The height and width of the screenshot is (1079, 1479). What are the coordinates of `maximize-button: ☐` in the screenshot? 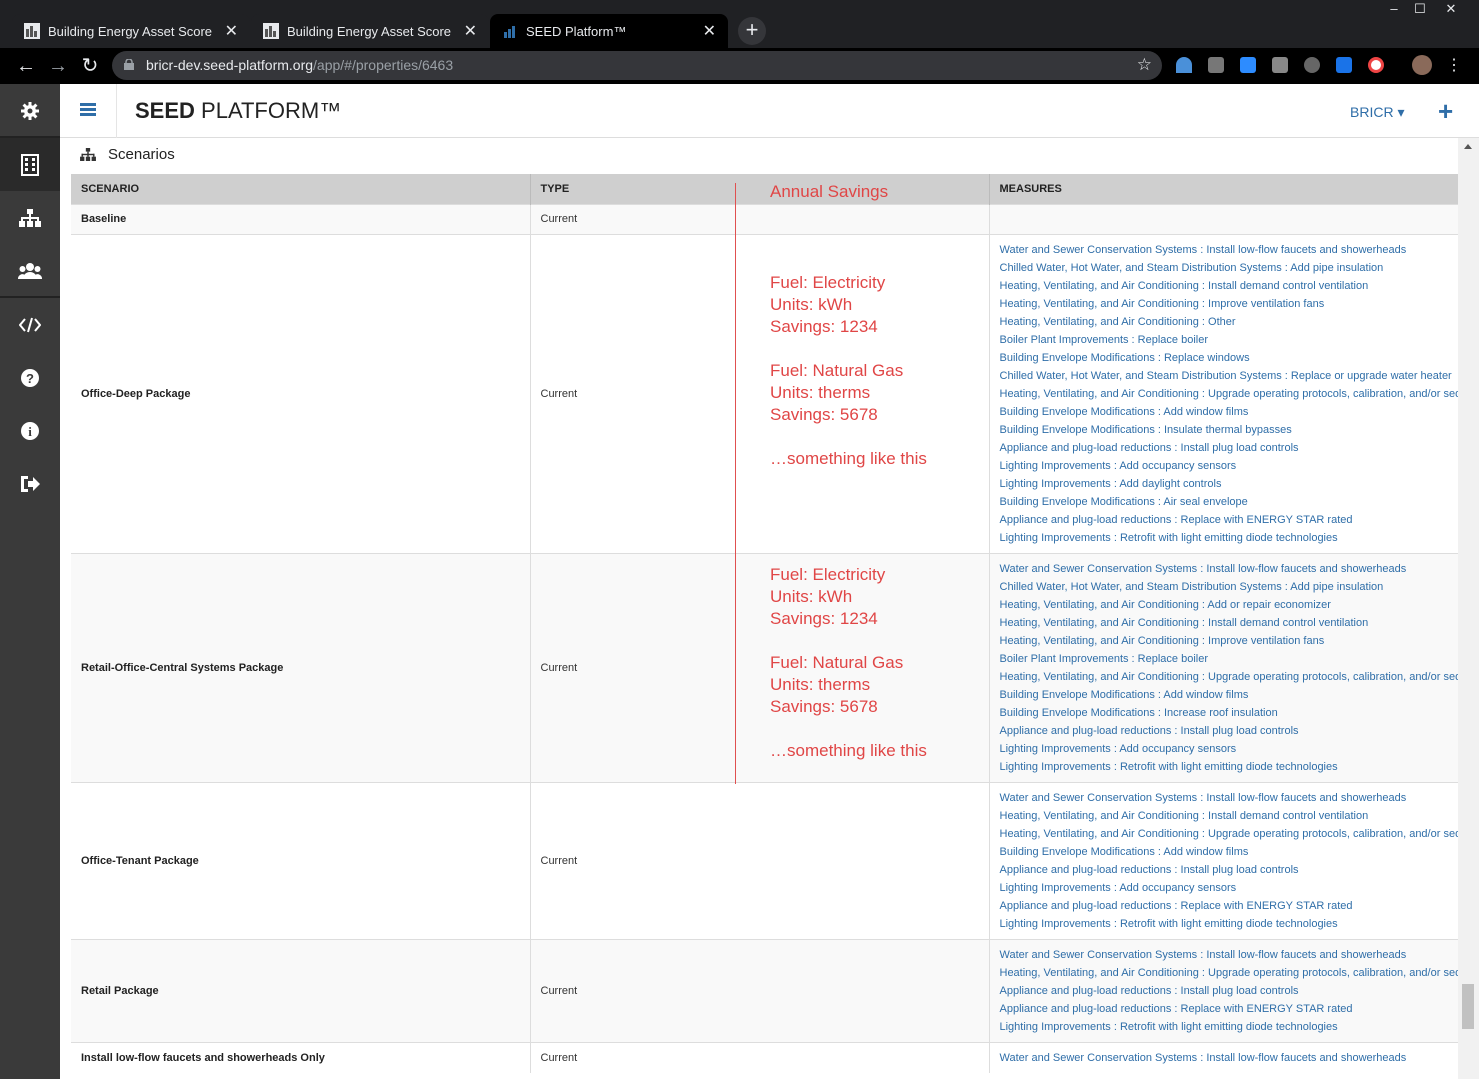 It's located at (1420, 10).